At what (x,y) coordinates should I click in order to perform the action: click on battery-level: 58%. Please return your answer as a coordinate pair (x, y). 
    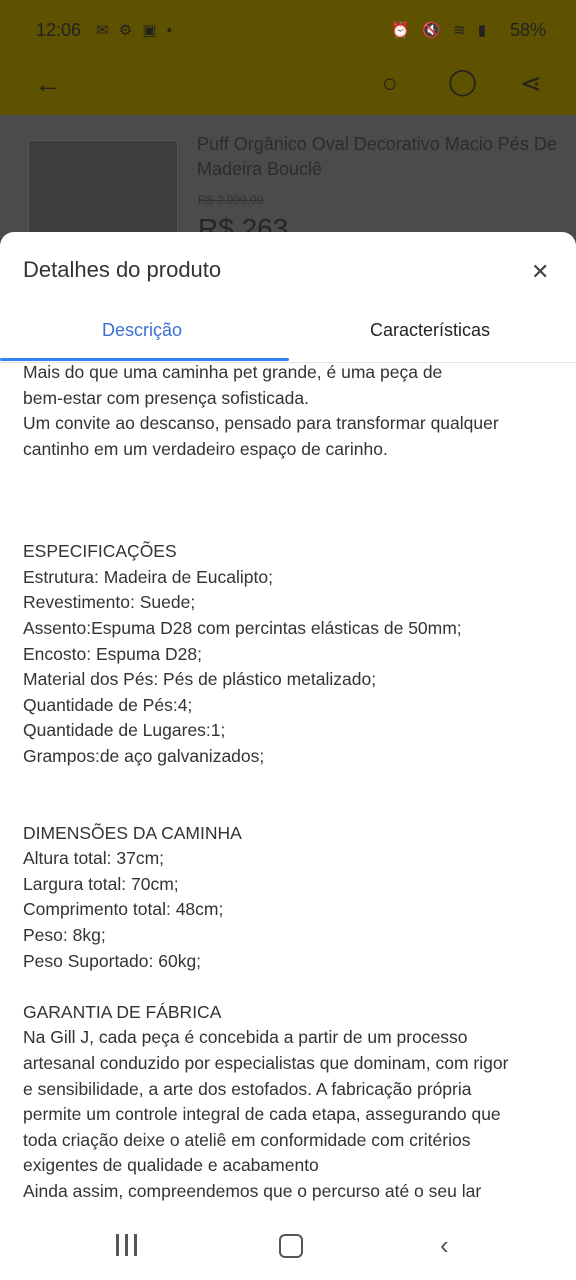
    Looking at the image, I should click on (527, 30).